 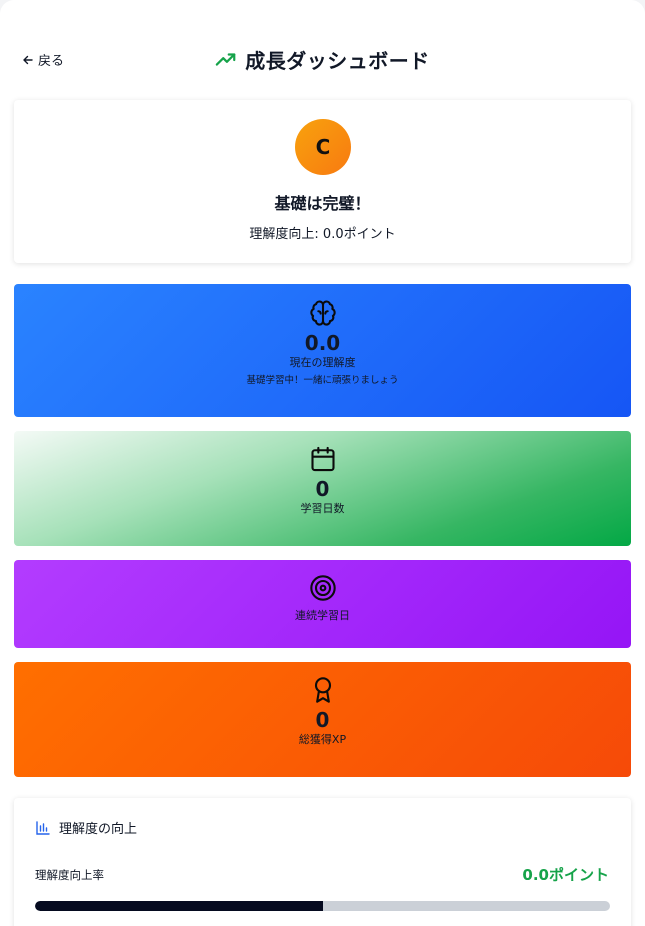 I want to click on streak-label: 連続学習日, so click(x=322, y=615).